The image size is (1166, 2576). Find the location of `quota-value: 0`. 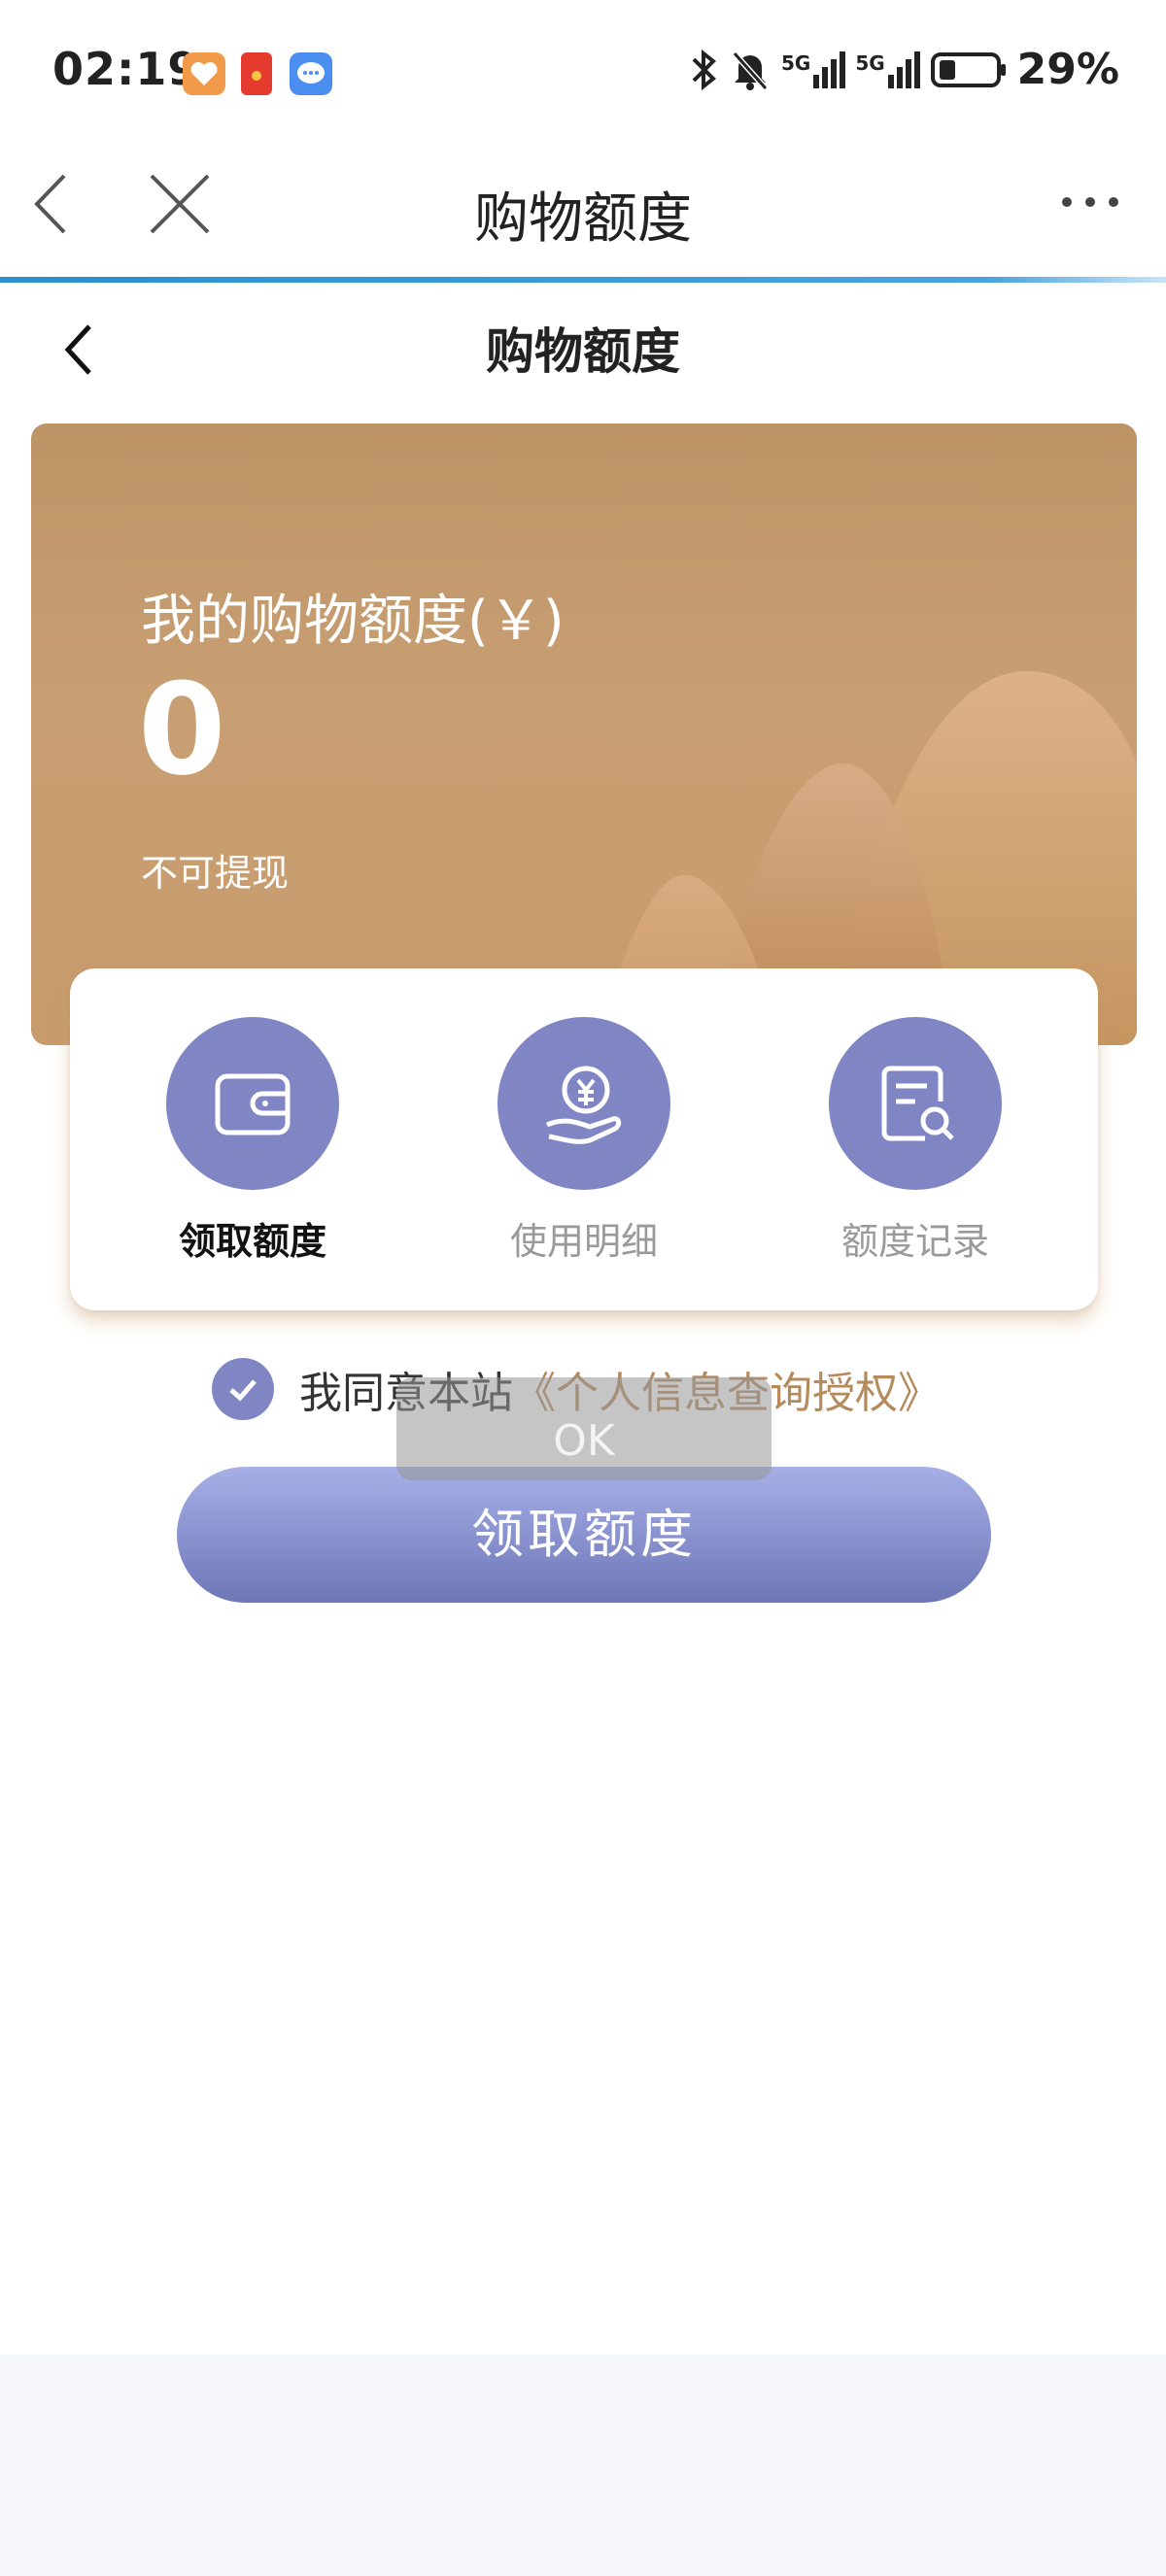

quota-value: 0 is located at coordinates (182, 729).